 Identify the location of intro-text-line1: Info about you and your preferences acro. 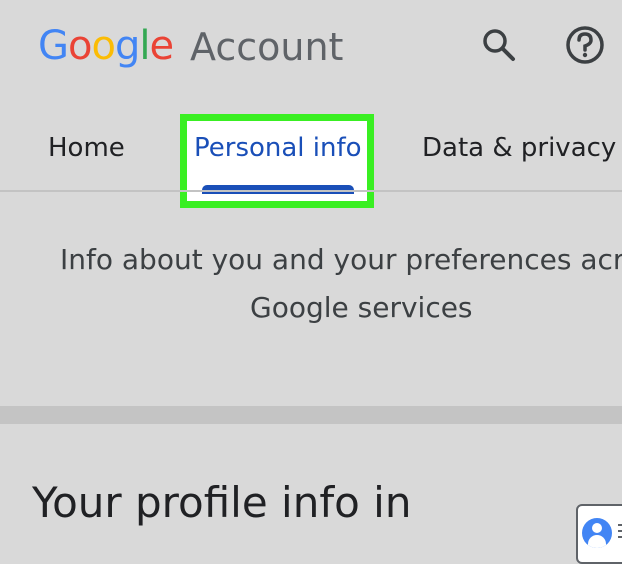
(341, 259).